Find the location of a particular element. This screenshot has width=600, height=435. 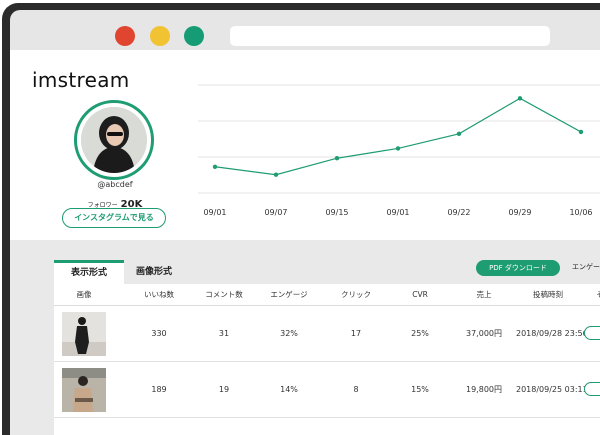

table-header: 画像 いいね数 コメント数 エンゲージ クリック CVR 売上 投稿時刻 そ is located at coordinates (327, 295).